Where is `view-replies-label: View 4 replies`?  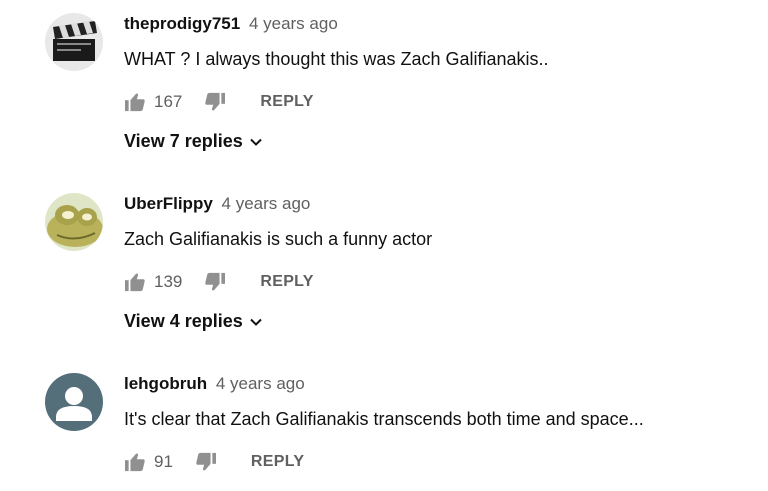
view-replies-label: View 4 replies is located at coordinates (183, 321).